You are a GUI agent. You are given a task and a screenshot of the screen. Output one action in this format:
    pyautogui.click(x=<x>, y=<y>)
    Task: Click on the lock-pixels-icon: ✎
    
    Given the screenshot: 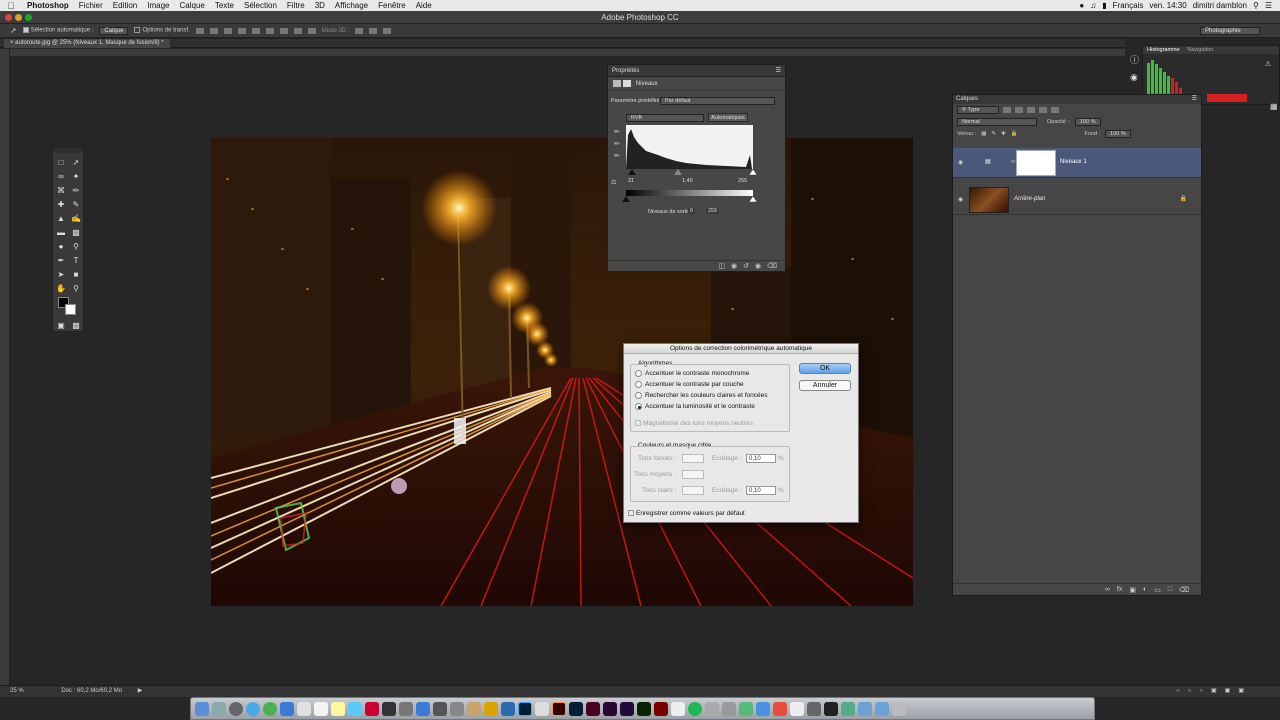 What is the action you would take?
    pyautogui.click(x=993, y=134)
    